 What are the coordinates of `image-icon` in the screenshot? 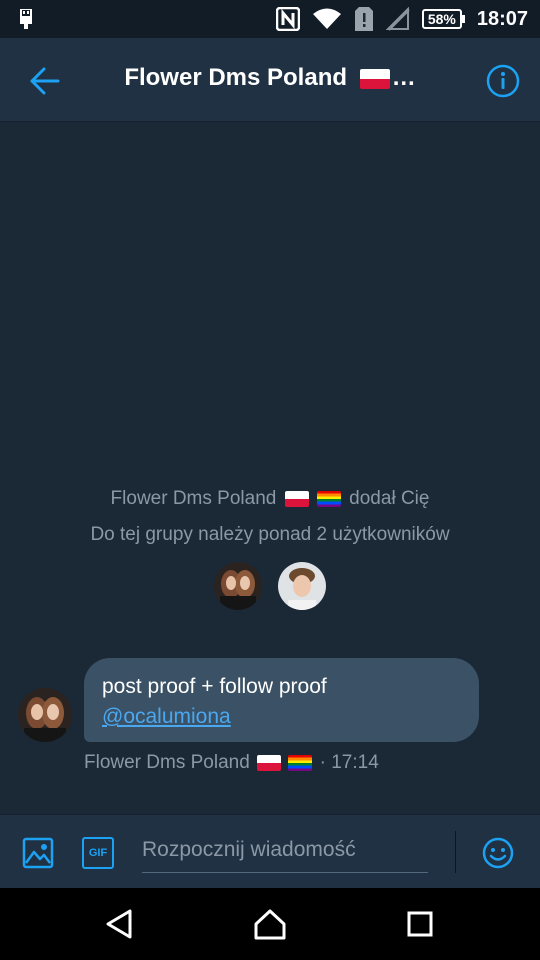 It's located at (38, 853).